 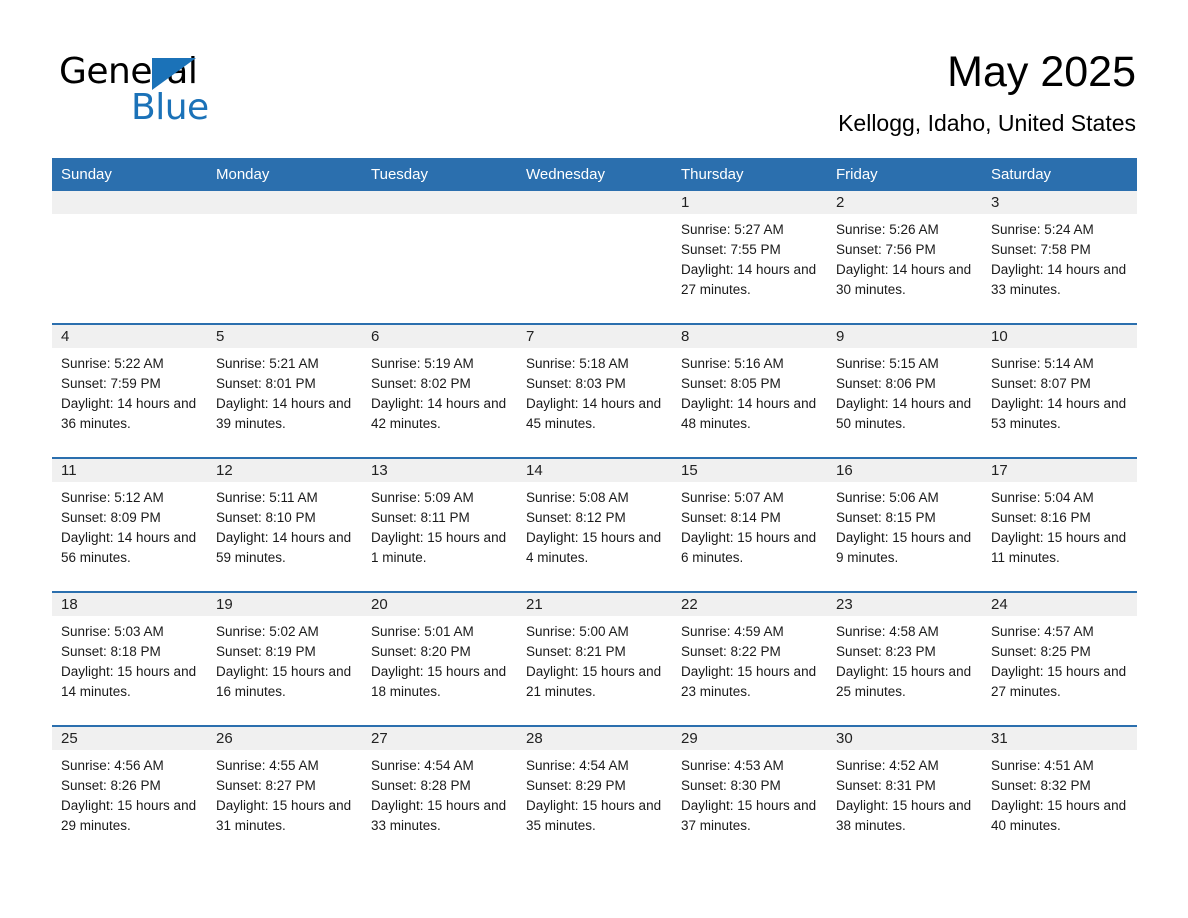 What do you see at coordinates (266, 383) in the screenshot?
I see `sunset-text: Sunset: 8:01 PM` at bounding box center [266, 383].